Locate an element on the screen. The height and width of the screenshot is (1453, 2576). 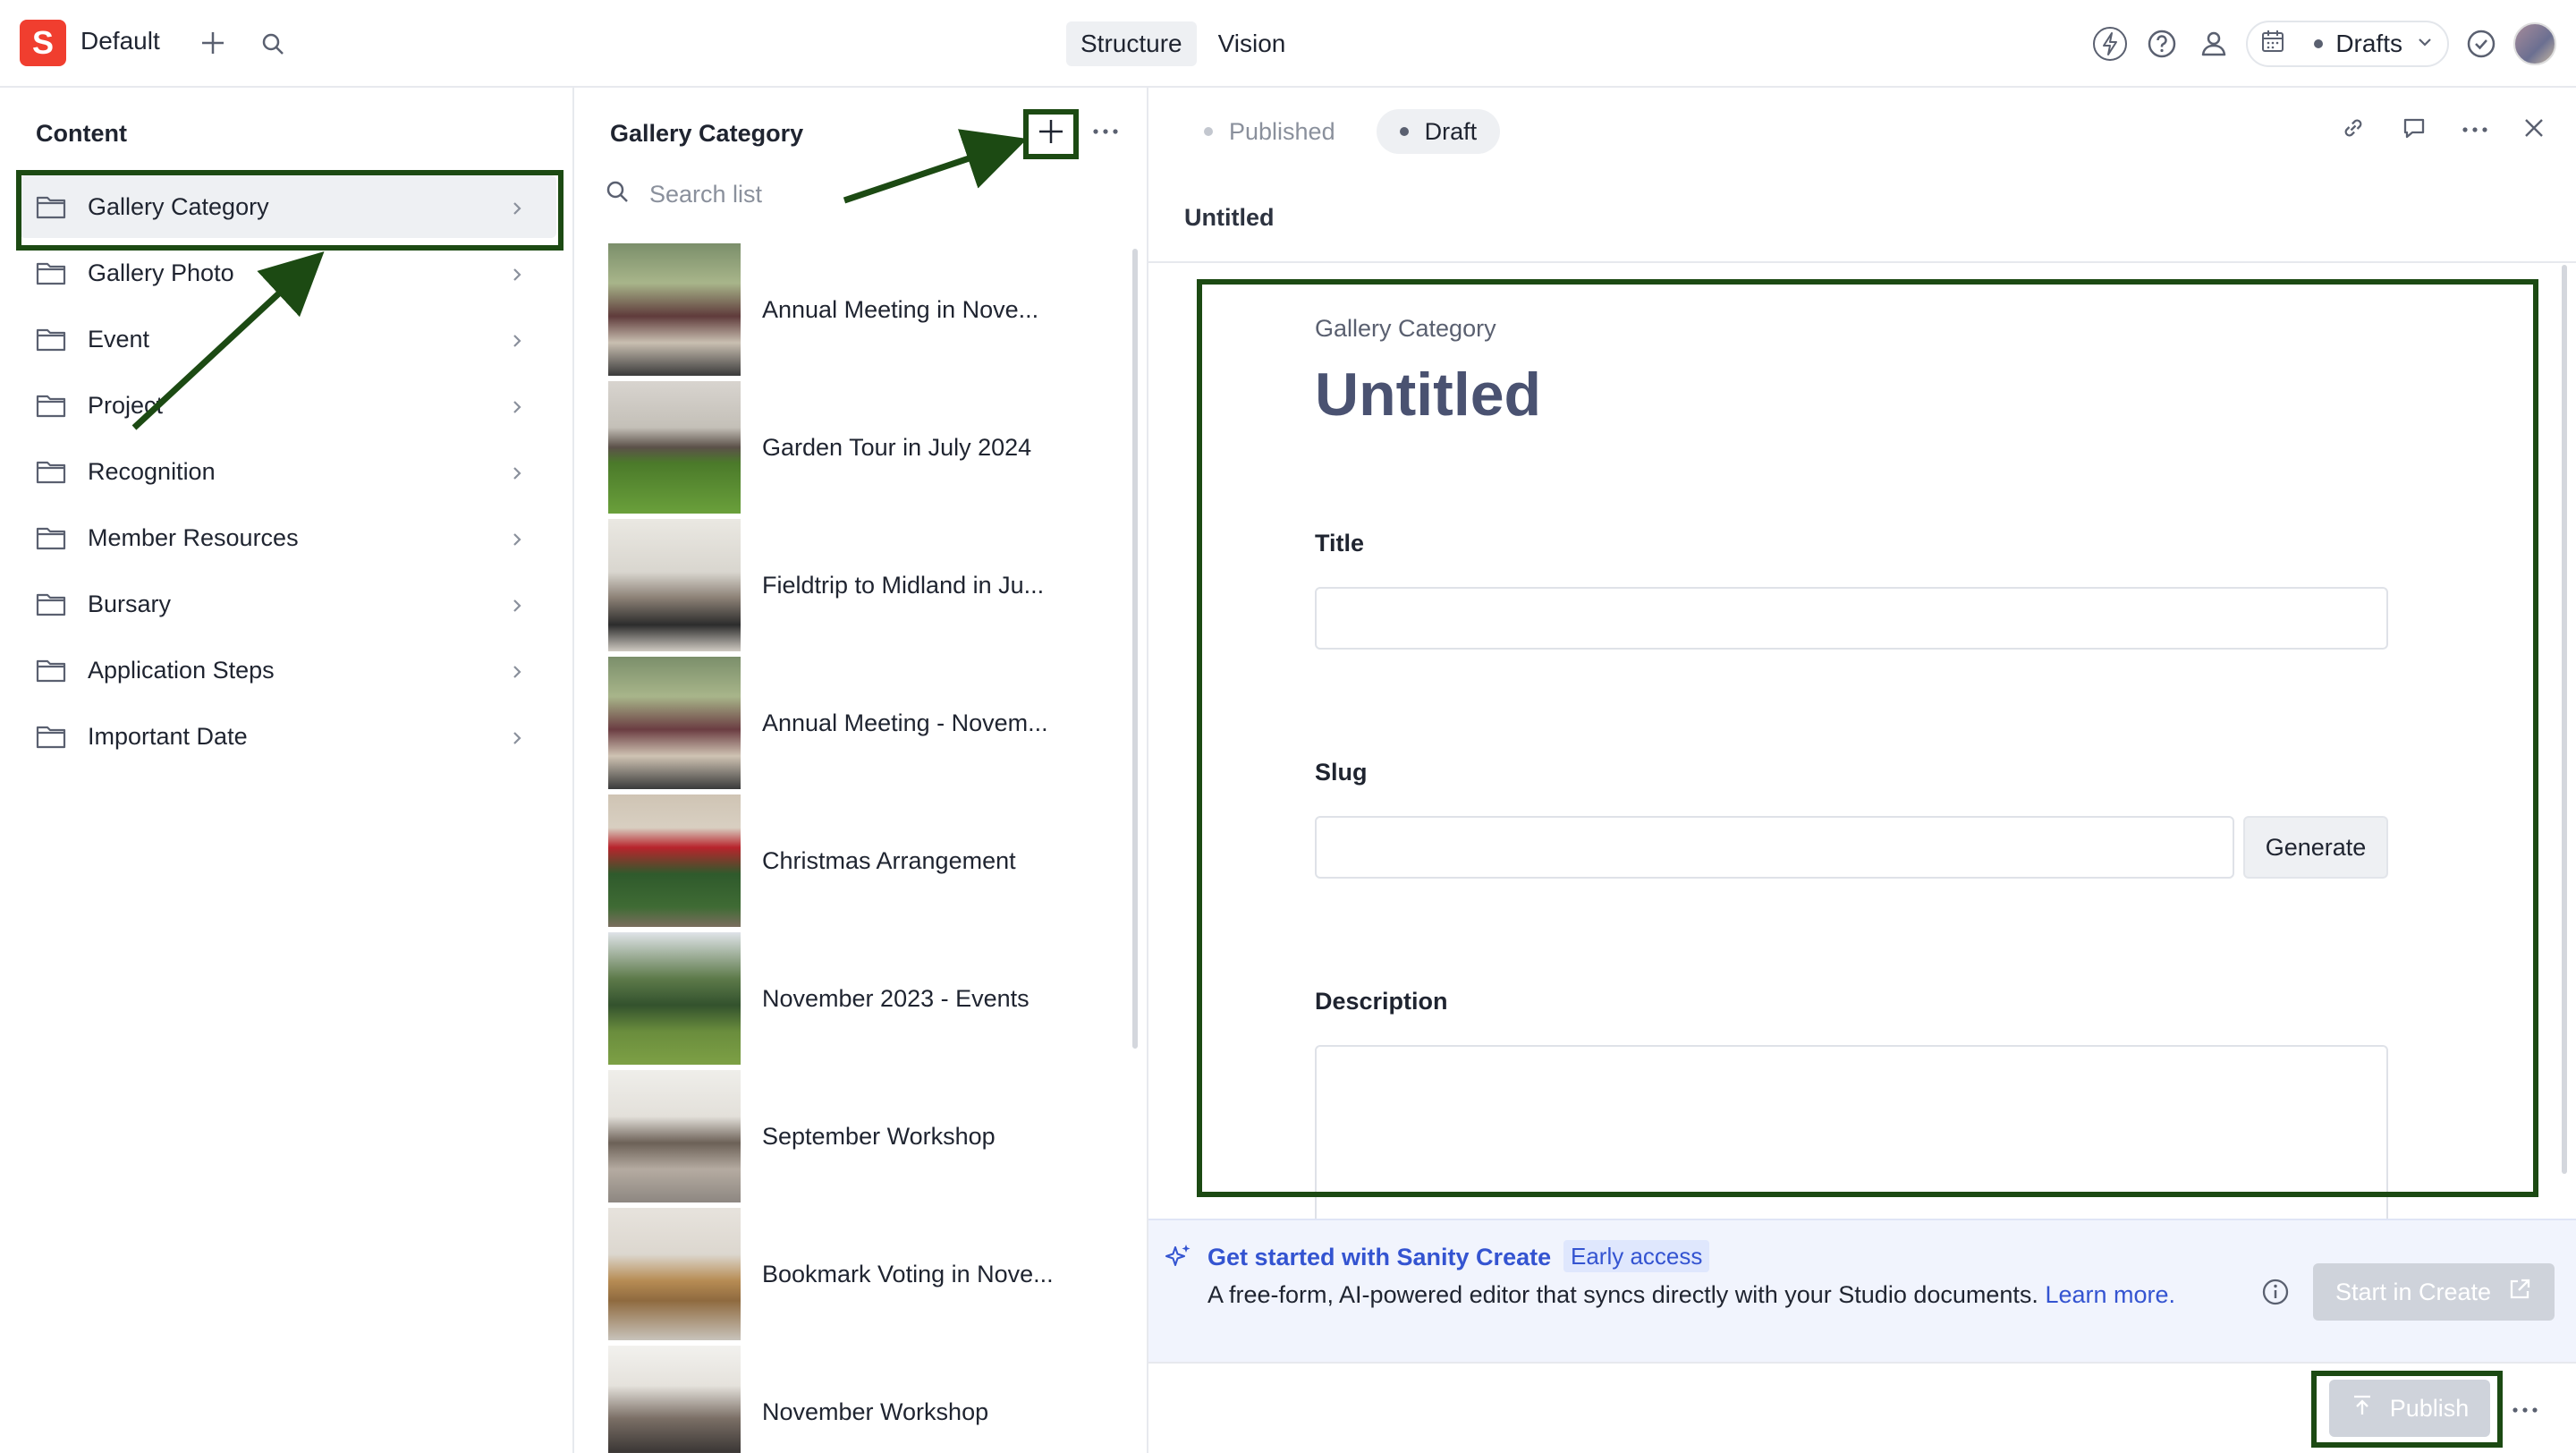
content-item-label: Gallery Photo is located at coordinates (161, 272).